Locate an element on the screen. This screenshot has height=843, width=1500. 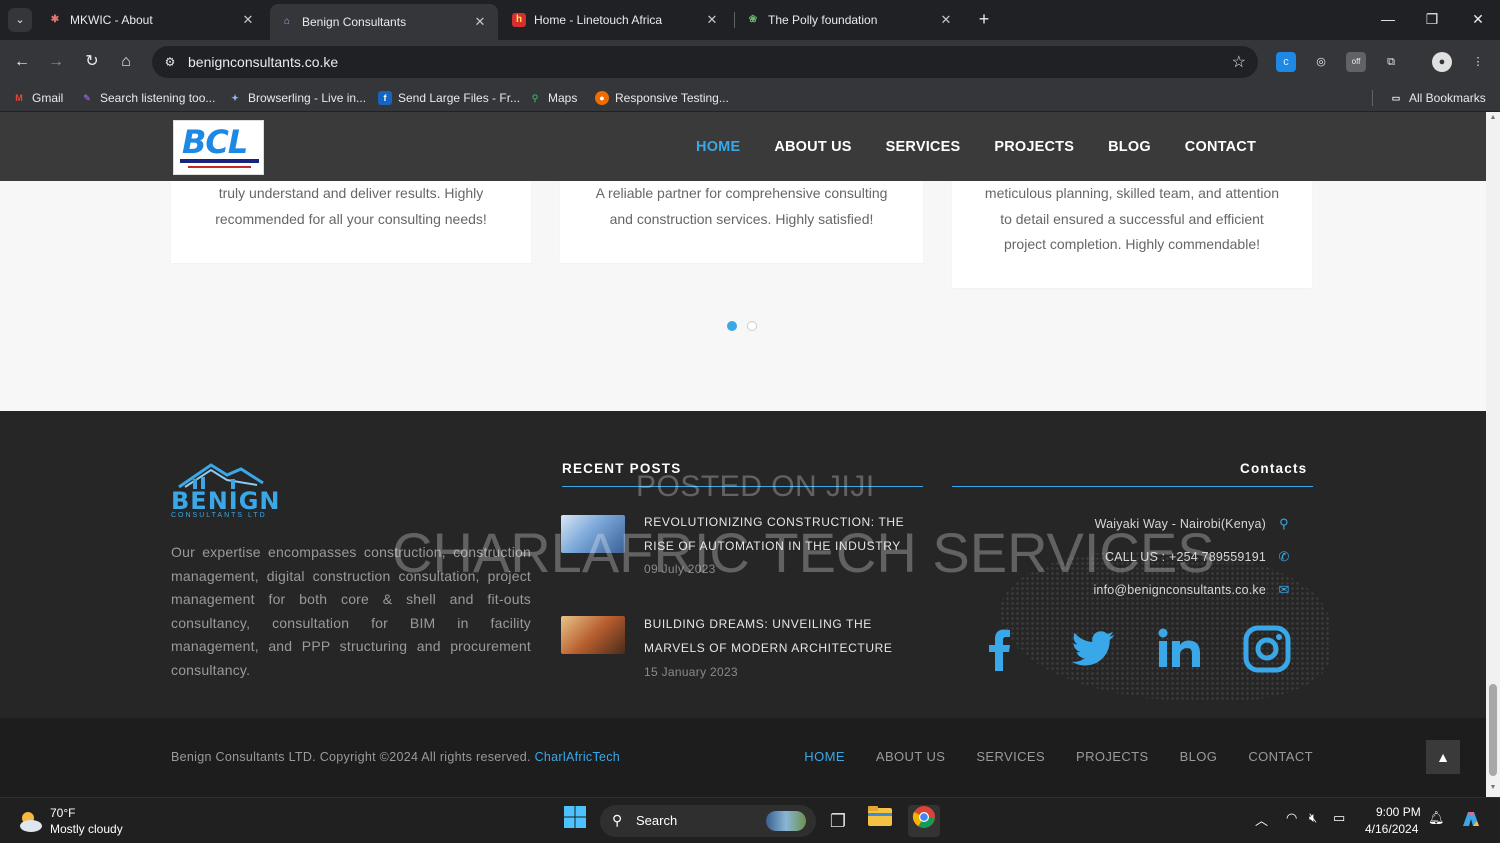
footer-nav-contact: CONTACT is located at coordinates (1280, 756).